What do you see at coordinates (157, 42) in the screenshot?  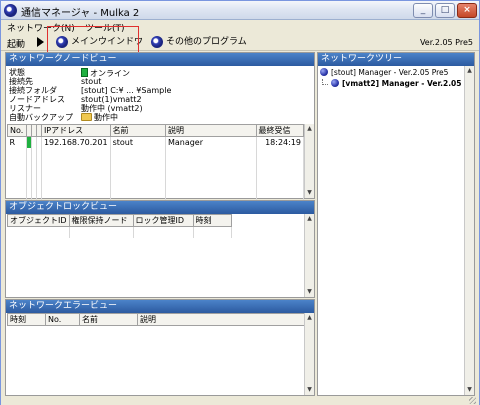 I see `mulka-icon` at bounding box center [157, 42].